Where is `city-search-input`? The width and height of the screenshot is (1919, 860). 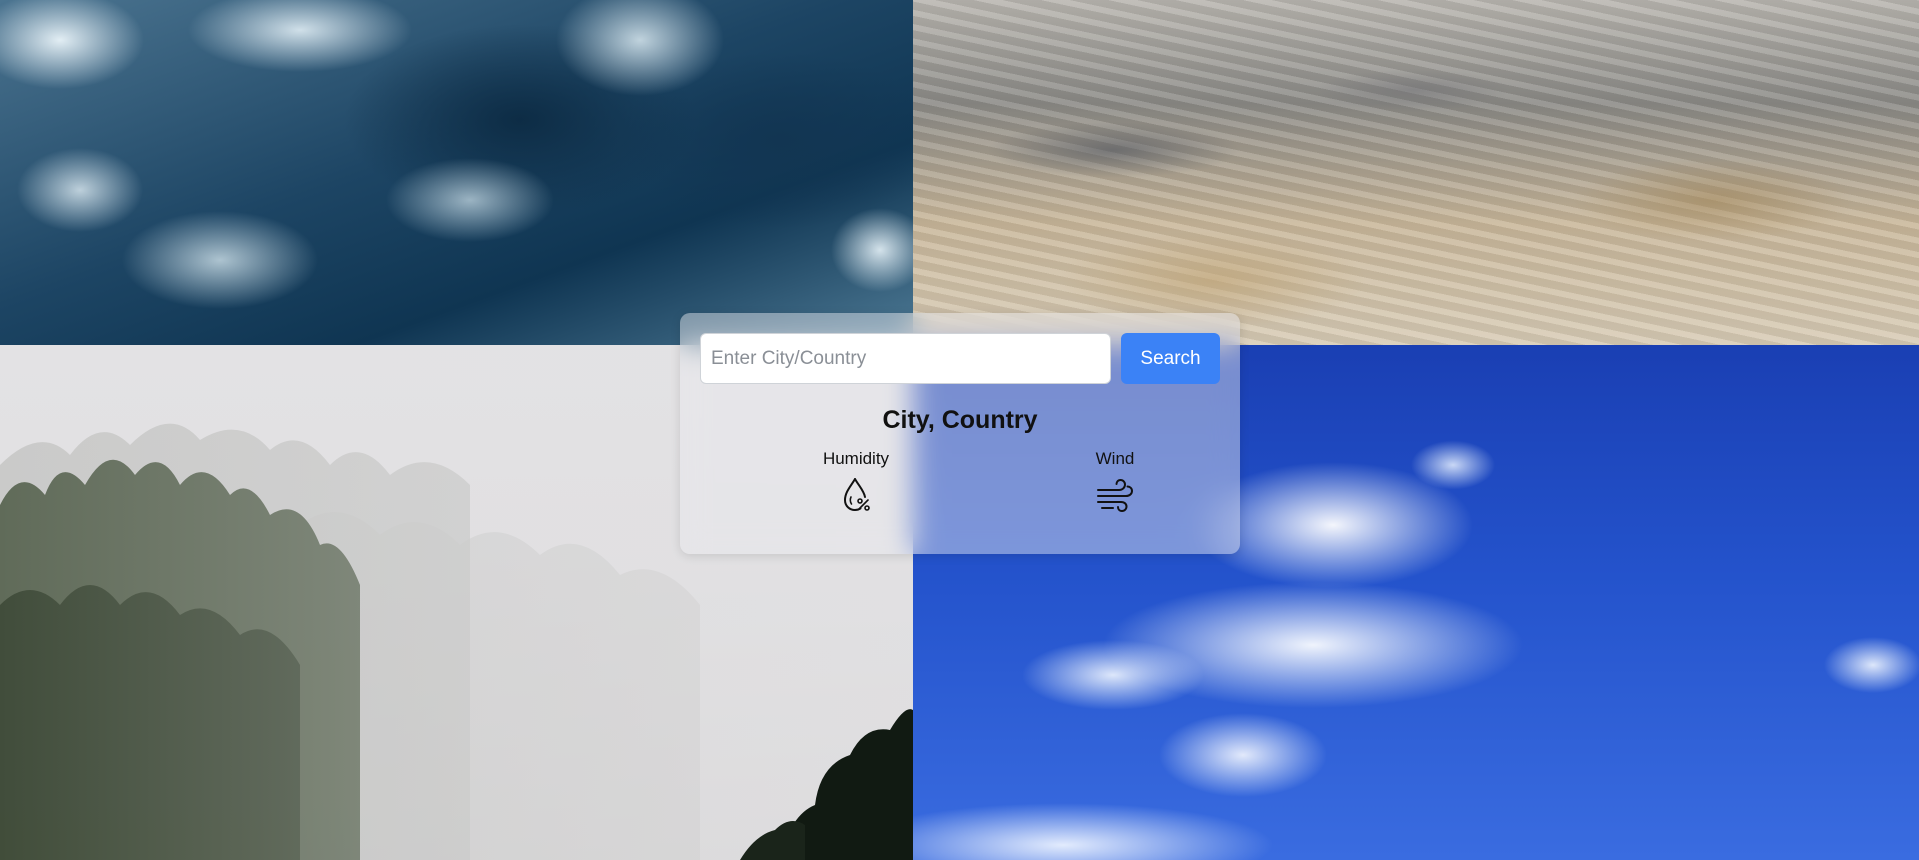
city-search-input is located at coordinates (905, 358).